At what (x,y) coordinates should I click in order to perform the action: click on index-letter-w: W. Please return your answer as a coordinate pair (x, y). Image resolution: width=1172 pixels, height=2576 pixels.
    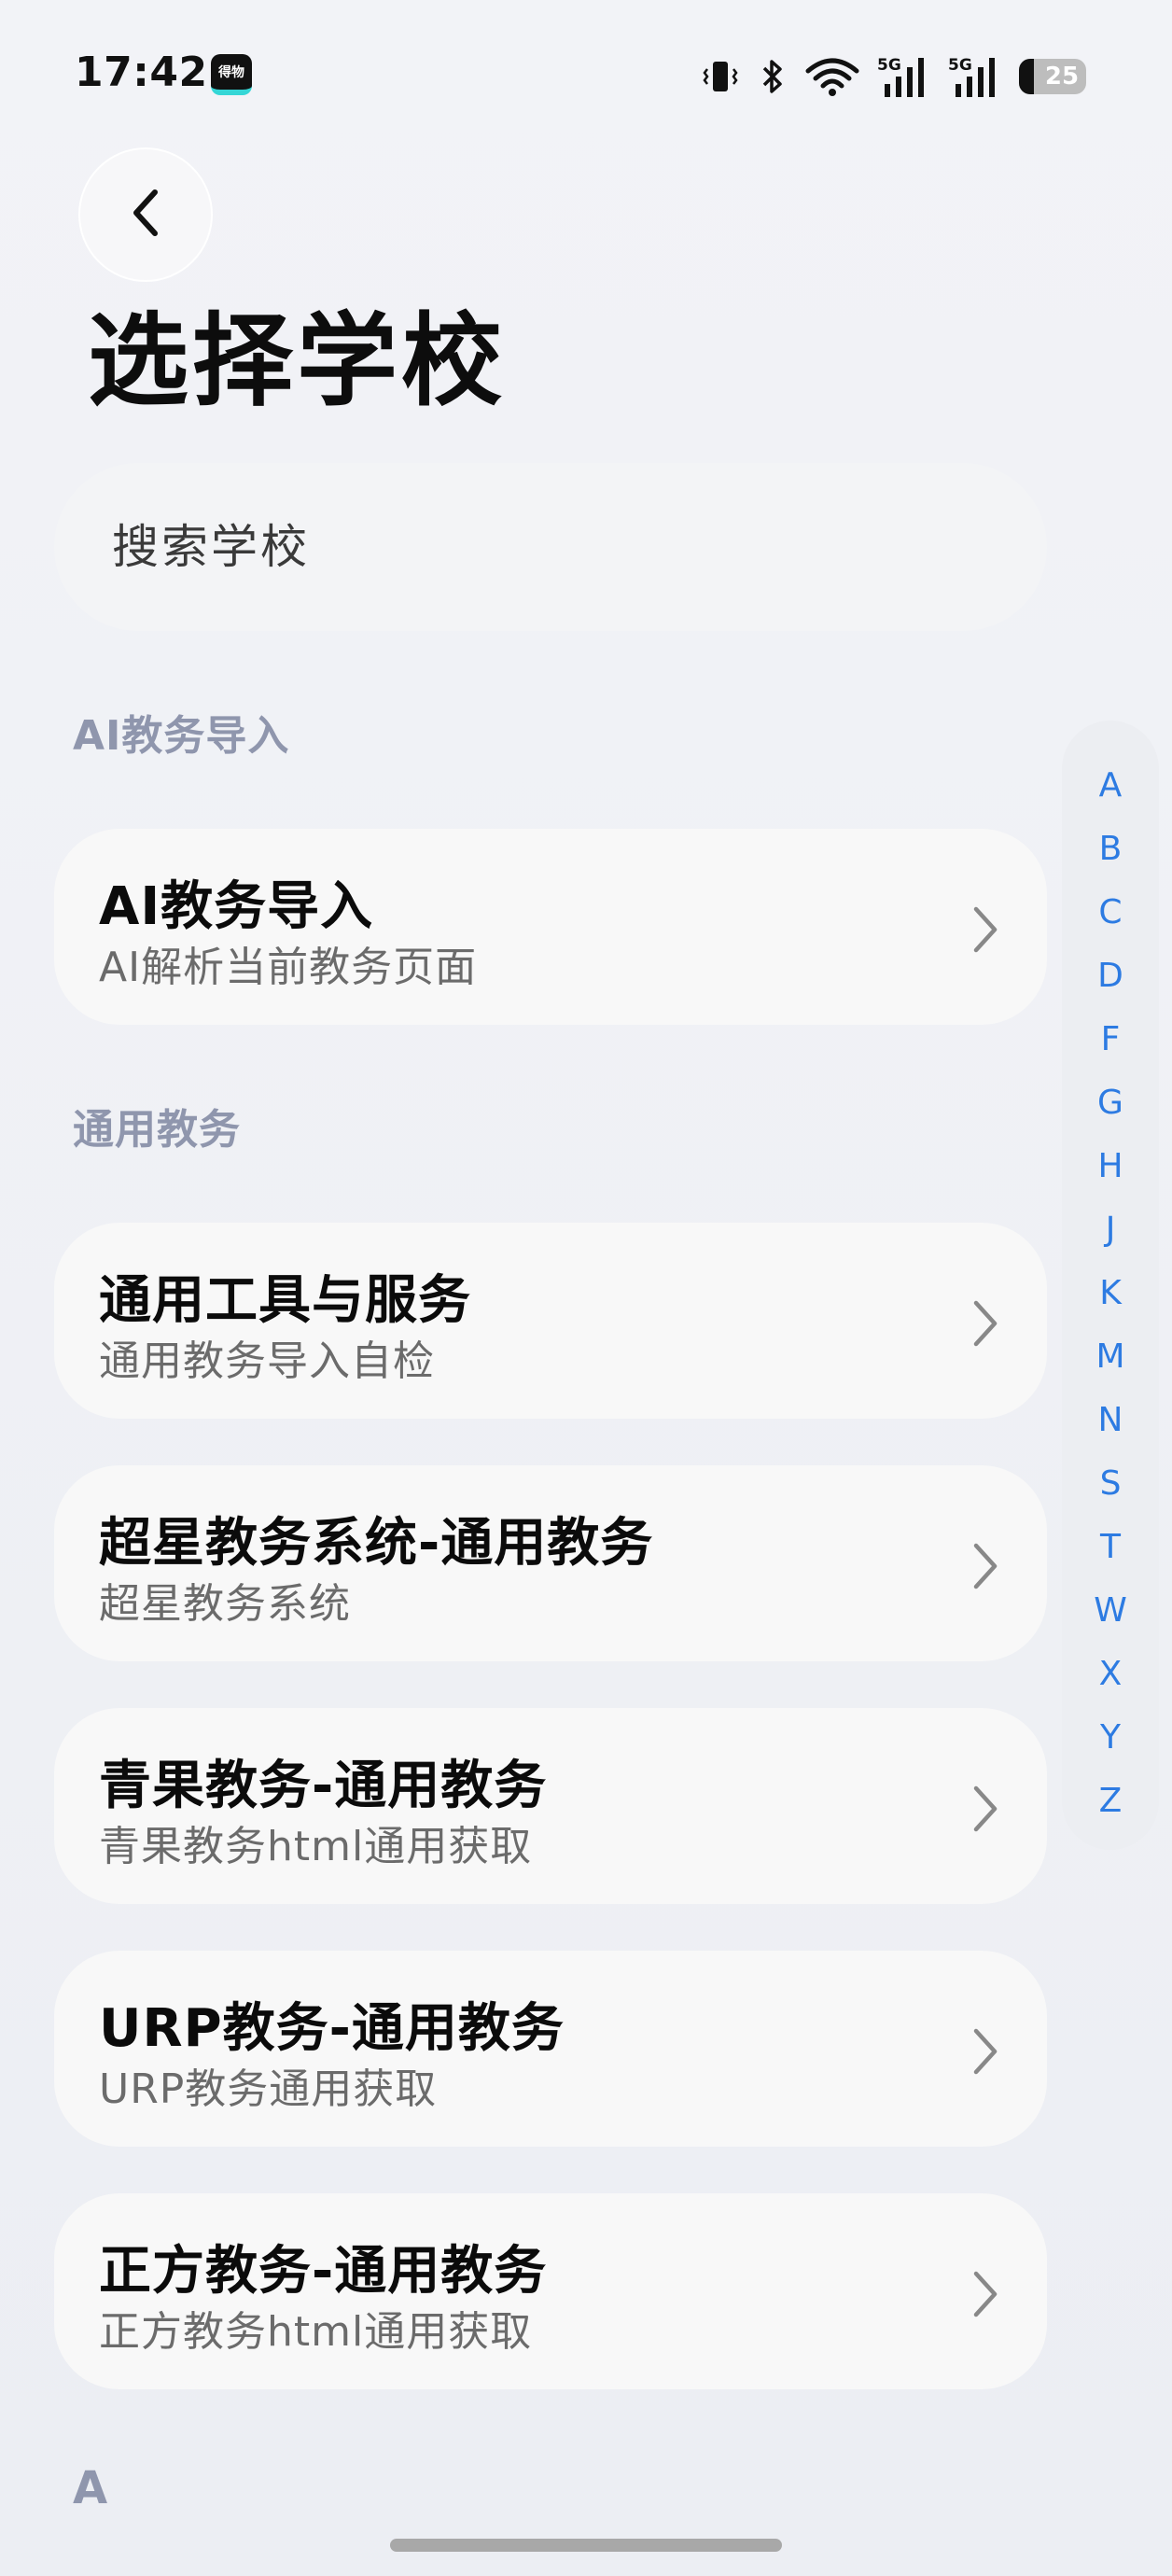
    Looking at the image, I should click on (1110, 1611).